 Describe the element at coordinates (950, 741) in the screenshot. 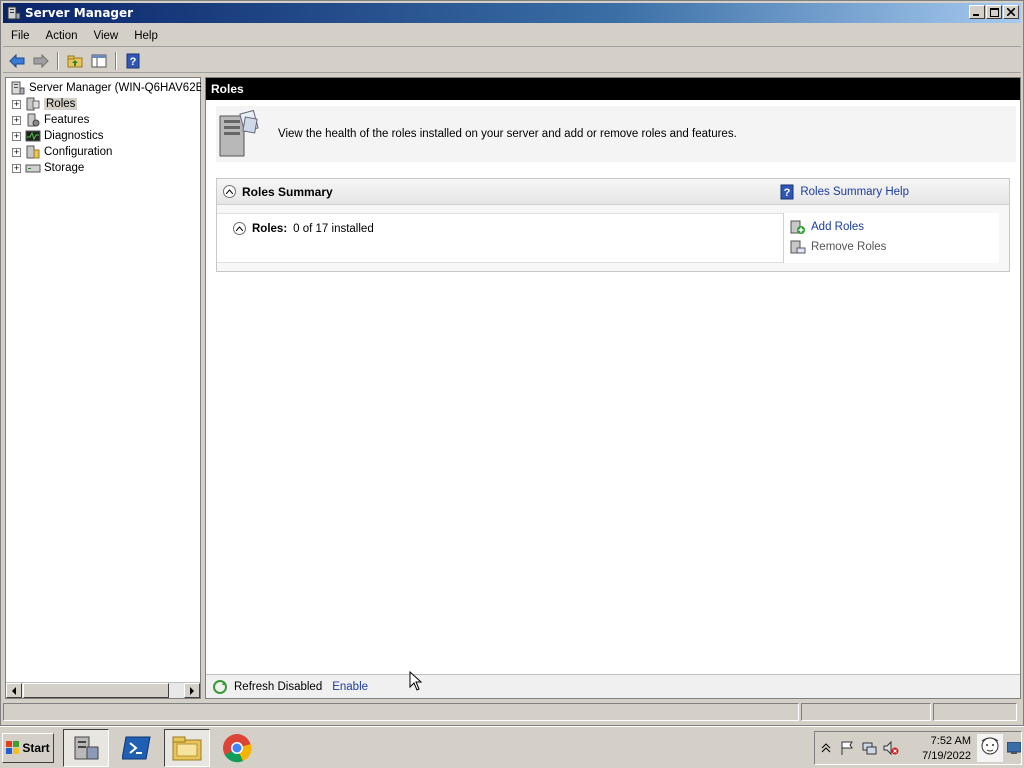

I see `clock-time: 7:52 AM` at that location.